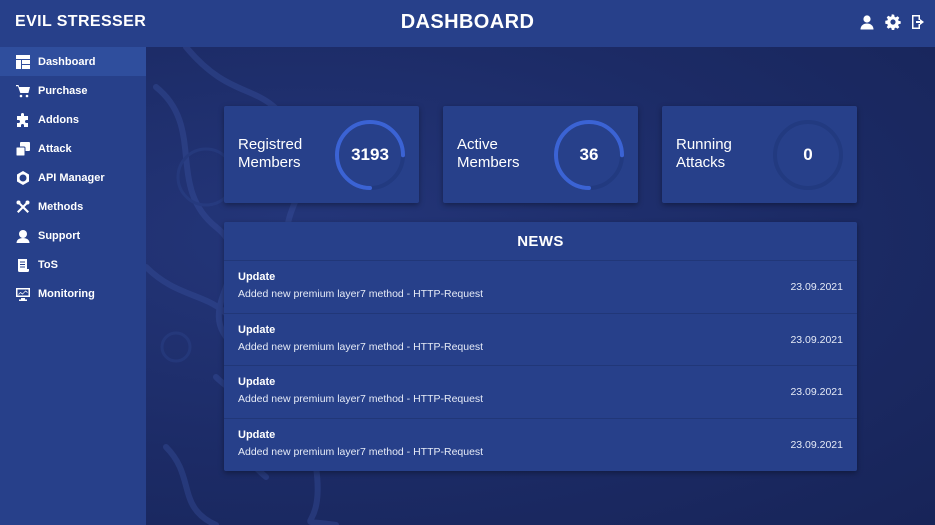 The height and width of the screenshot is (525, 935). I want to click on stat-value: 0, so click(808, 154).